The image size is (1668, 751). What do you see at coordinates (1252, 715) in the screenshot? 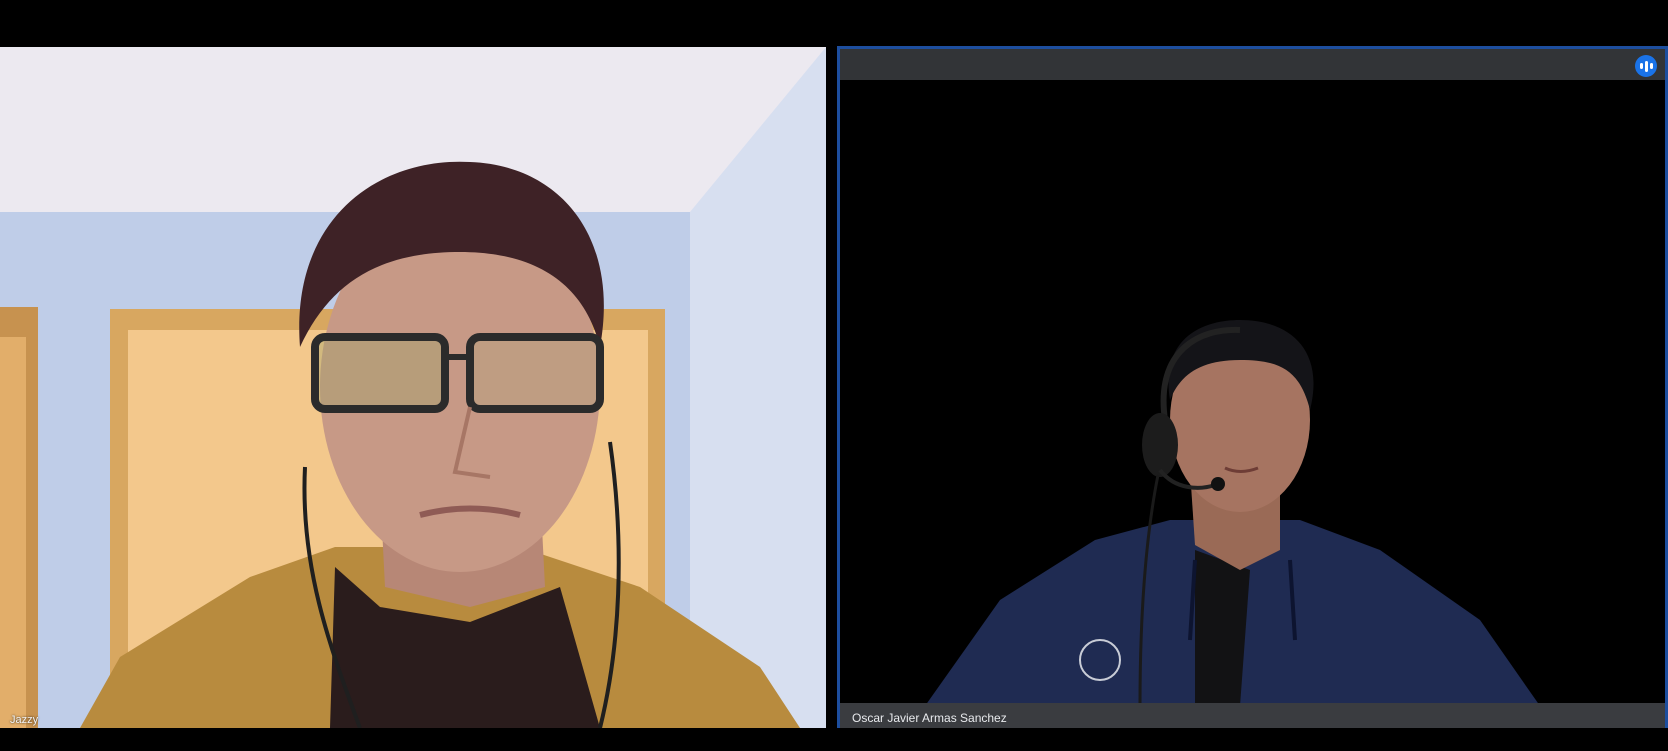
I see `name-bar: Oscar Javier Armas Sanchez` at bounding box center [1252, 715].